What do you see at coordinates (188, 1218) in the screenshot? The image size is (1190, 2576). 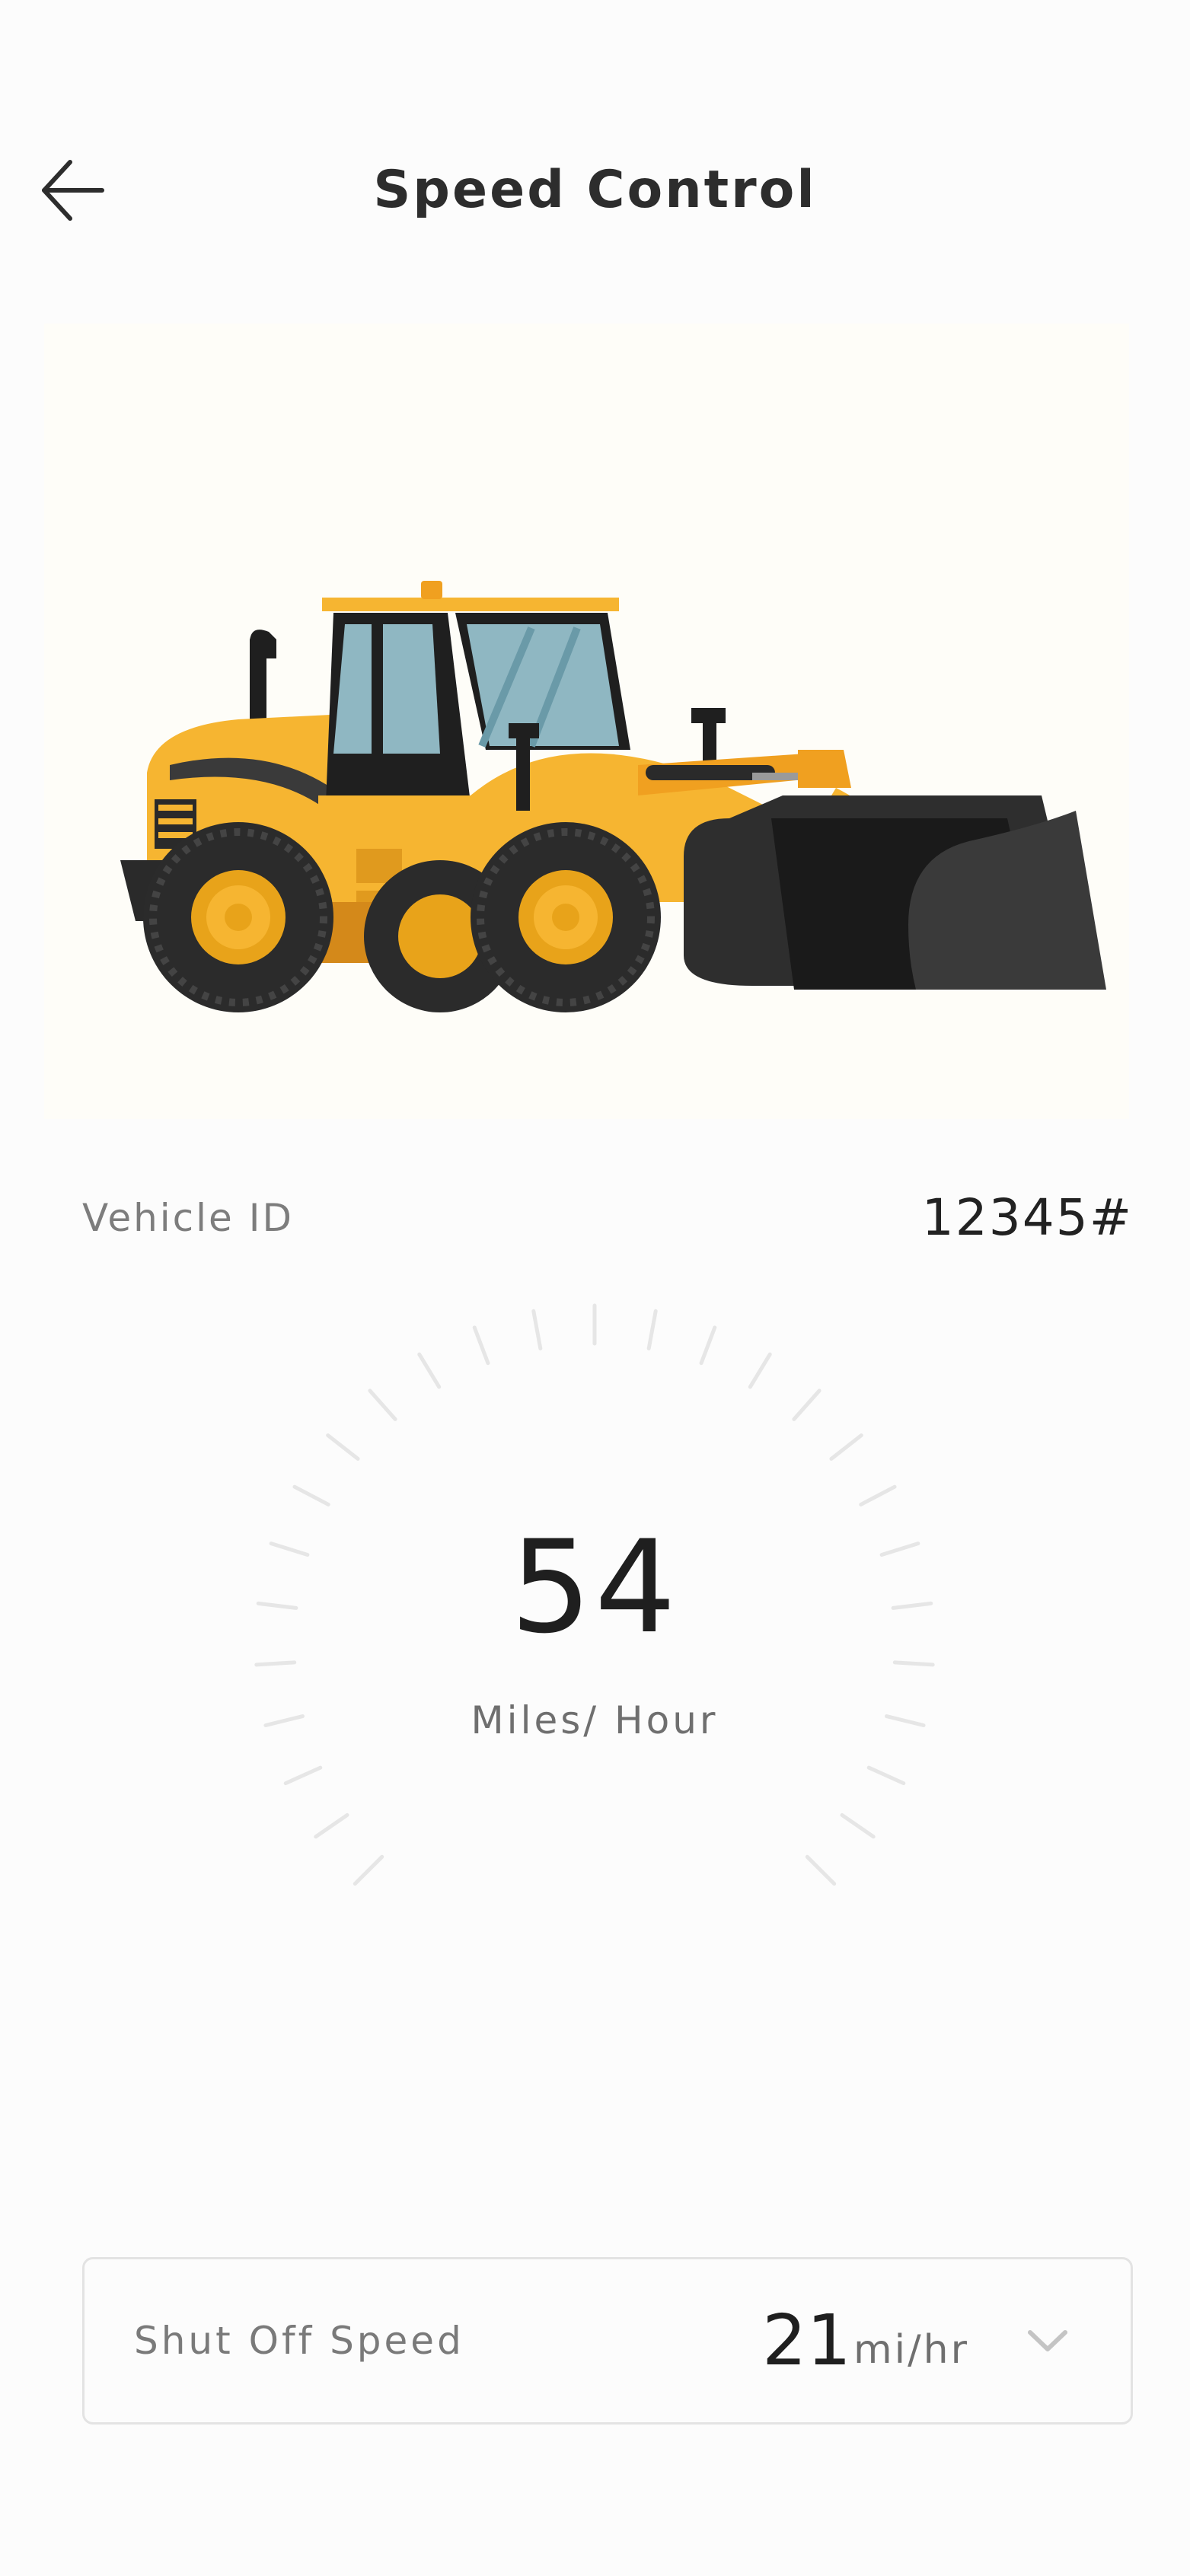 I see `vehicle-id-label: Vehicle ID` at bounding box center [188, 1218].